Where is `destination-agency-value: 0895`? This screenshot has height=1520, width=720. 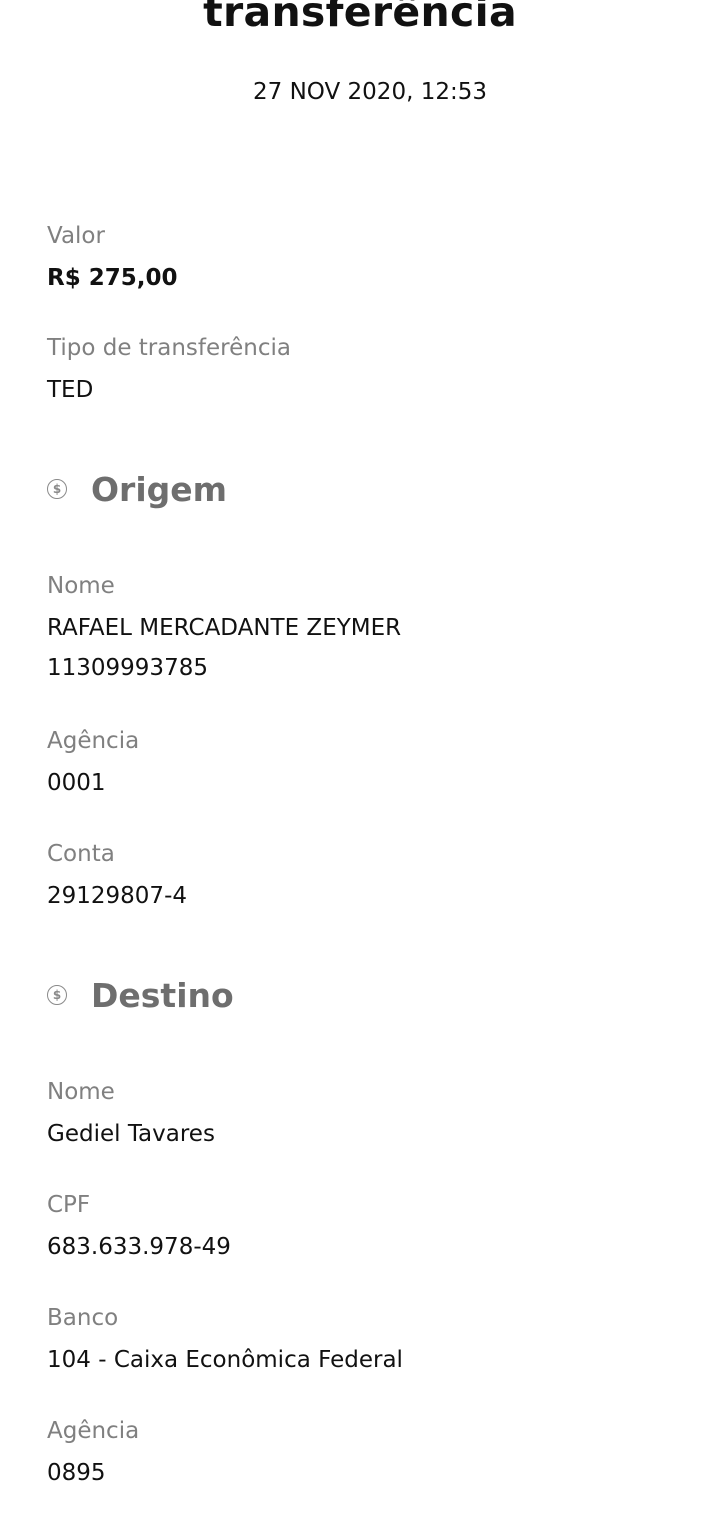
destination-agency-value: 0895 is located at coordinates (76, 1473).